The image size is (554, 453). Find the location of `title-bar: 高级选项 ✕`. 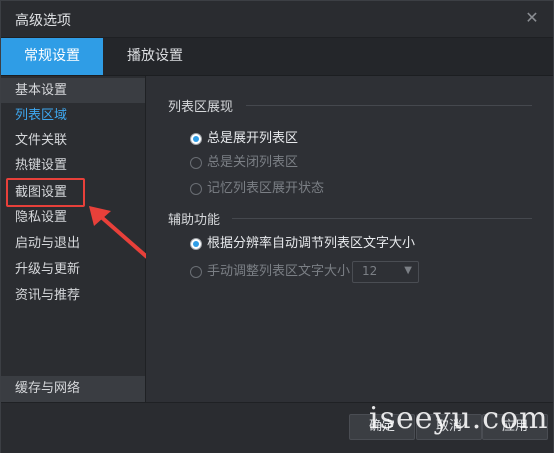

title-bar: 高级选项 ✕ is located at coordinates (277, 19).